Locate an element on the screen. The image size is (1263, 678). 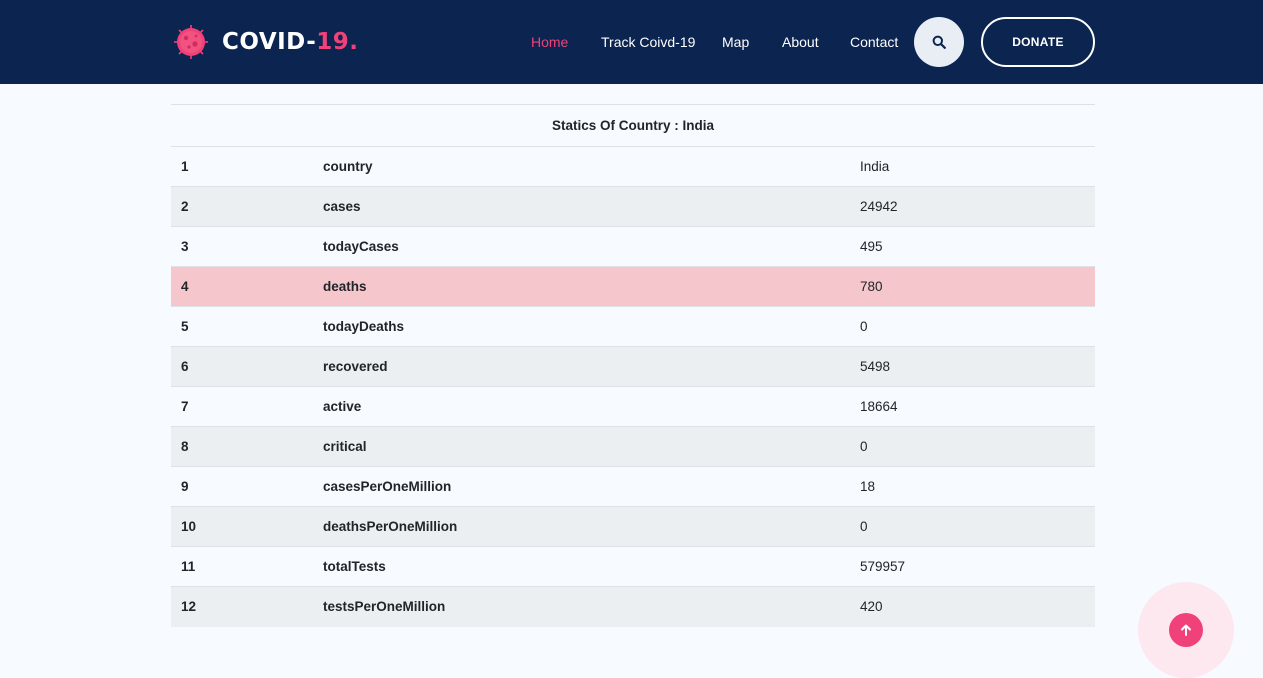
row-key: todayCases is located at coordinates (581, 246).